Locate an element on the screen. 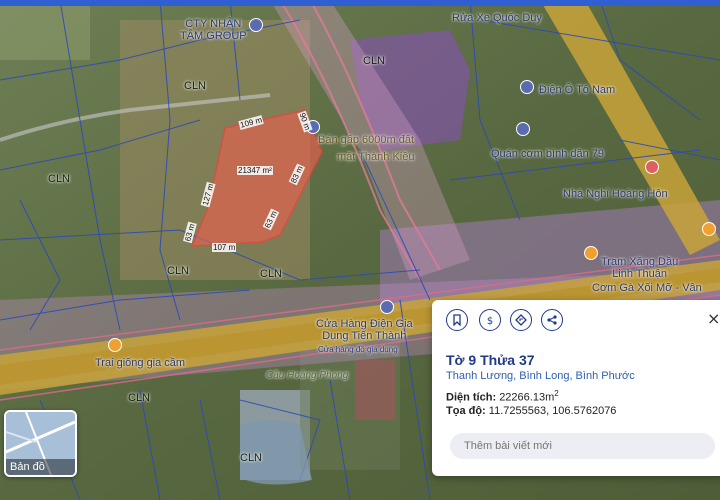  poultry-icon is located at coordinates (115, 345).